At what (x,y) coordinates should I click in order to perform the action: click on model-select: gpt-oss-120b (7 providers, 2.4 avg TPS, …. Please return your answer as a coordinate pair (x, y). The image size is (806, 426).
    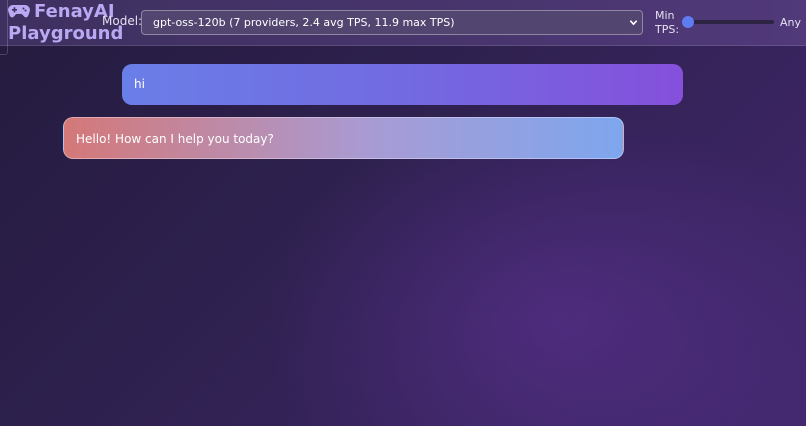
    Looking at the image, I should click on (392, 22).